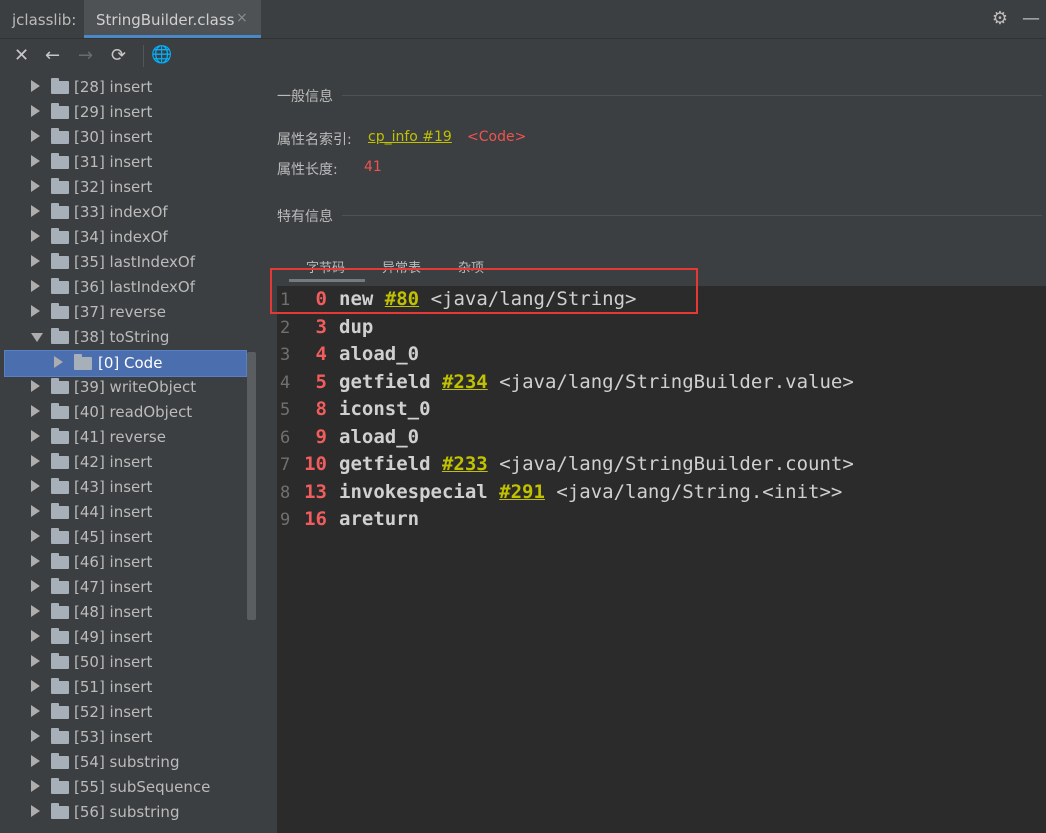 The image size is (1046, 833). Describe the element at coordinates (122, 662) in the screenshot. I see `tree-item: [50] insert` at that location.